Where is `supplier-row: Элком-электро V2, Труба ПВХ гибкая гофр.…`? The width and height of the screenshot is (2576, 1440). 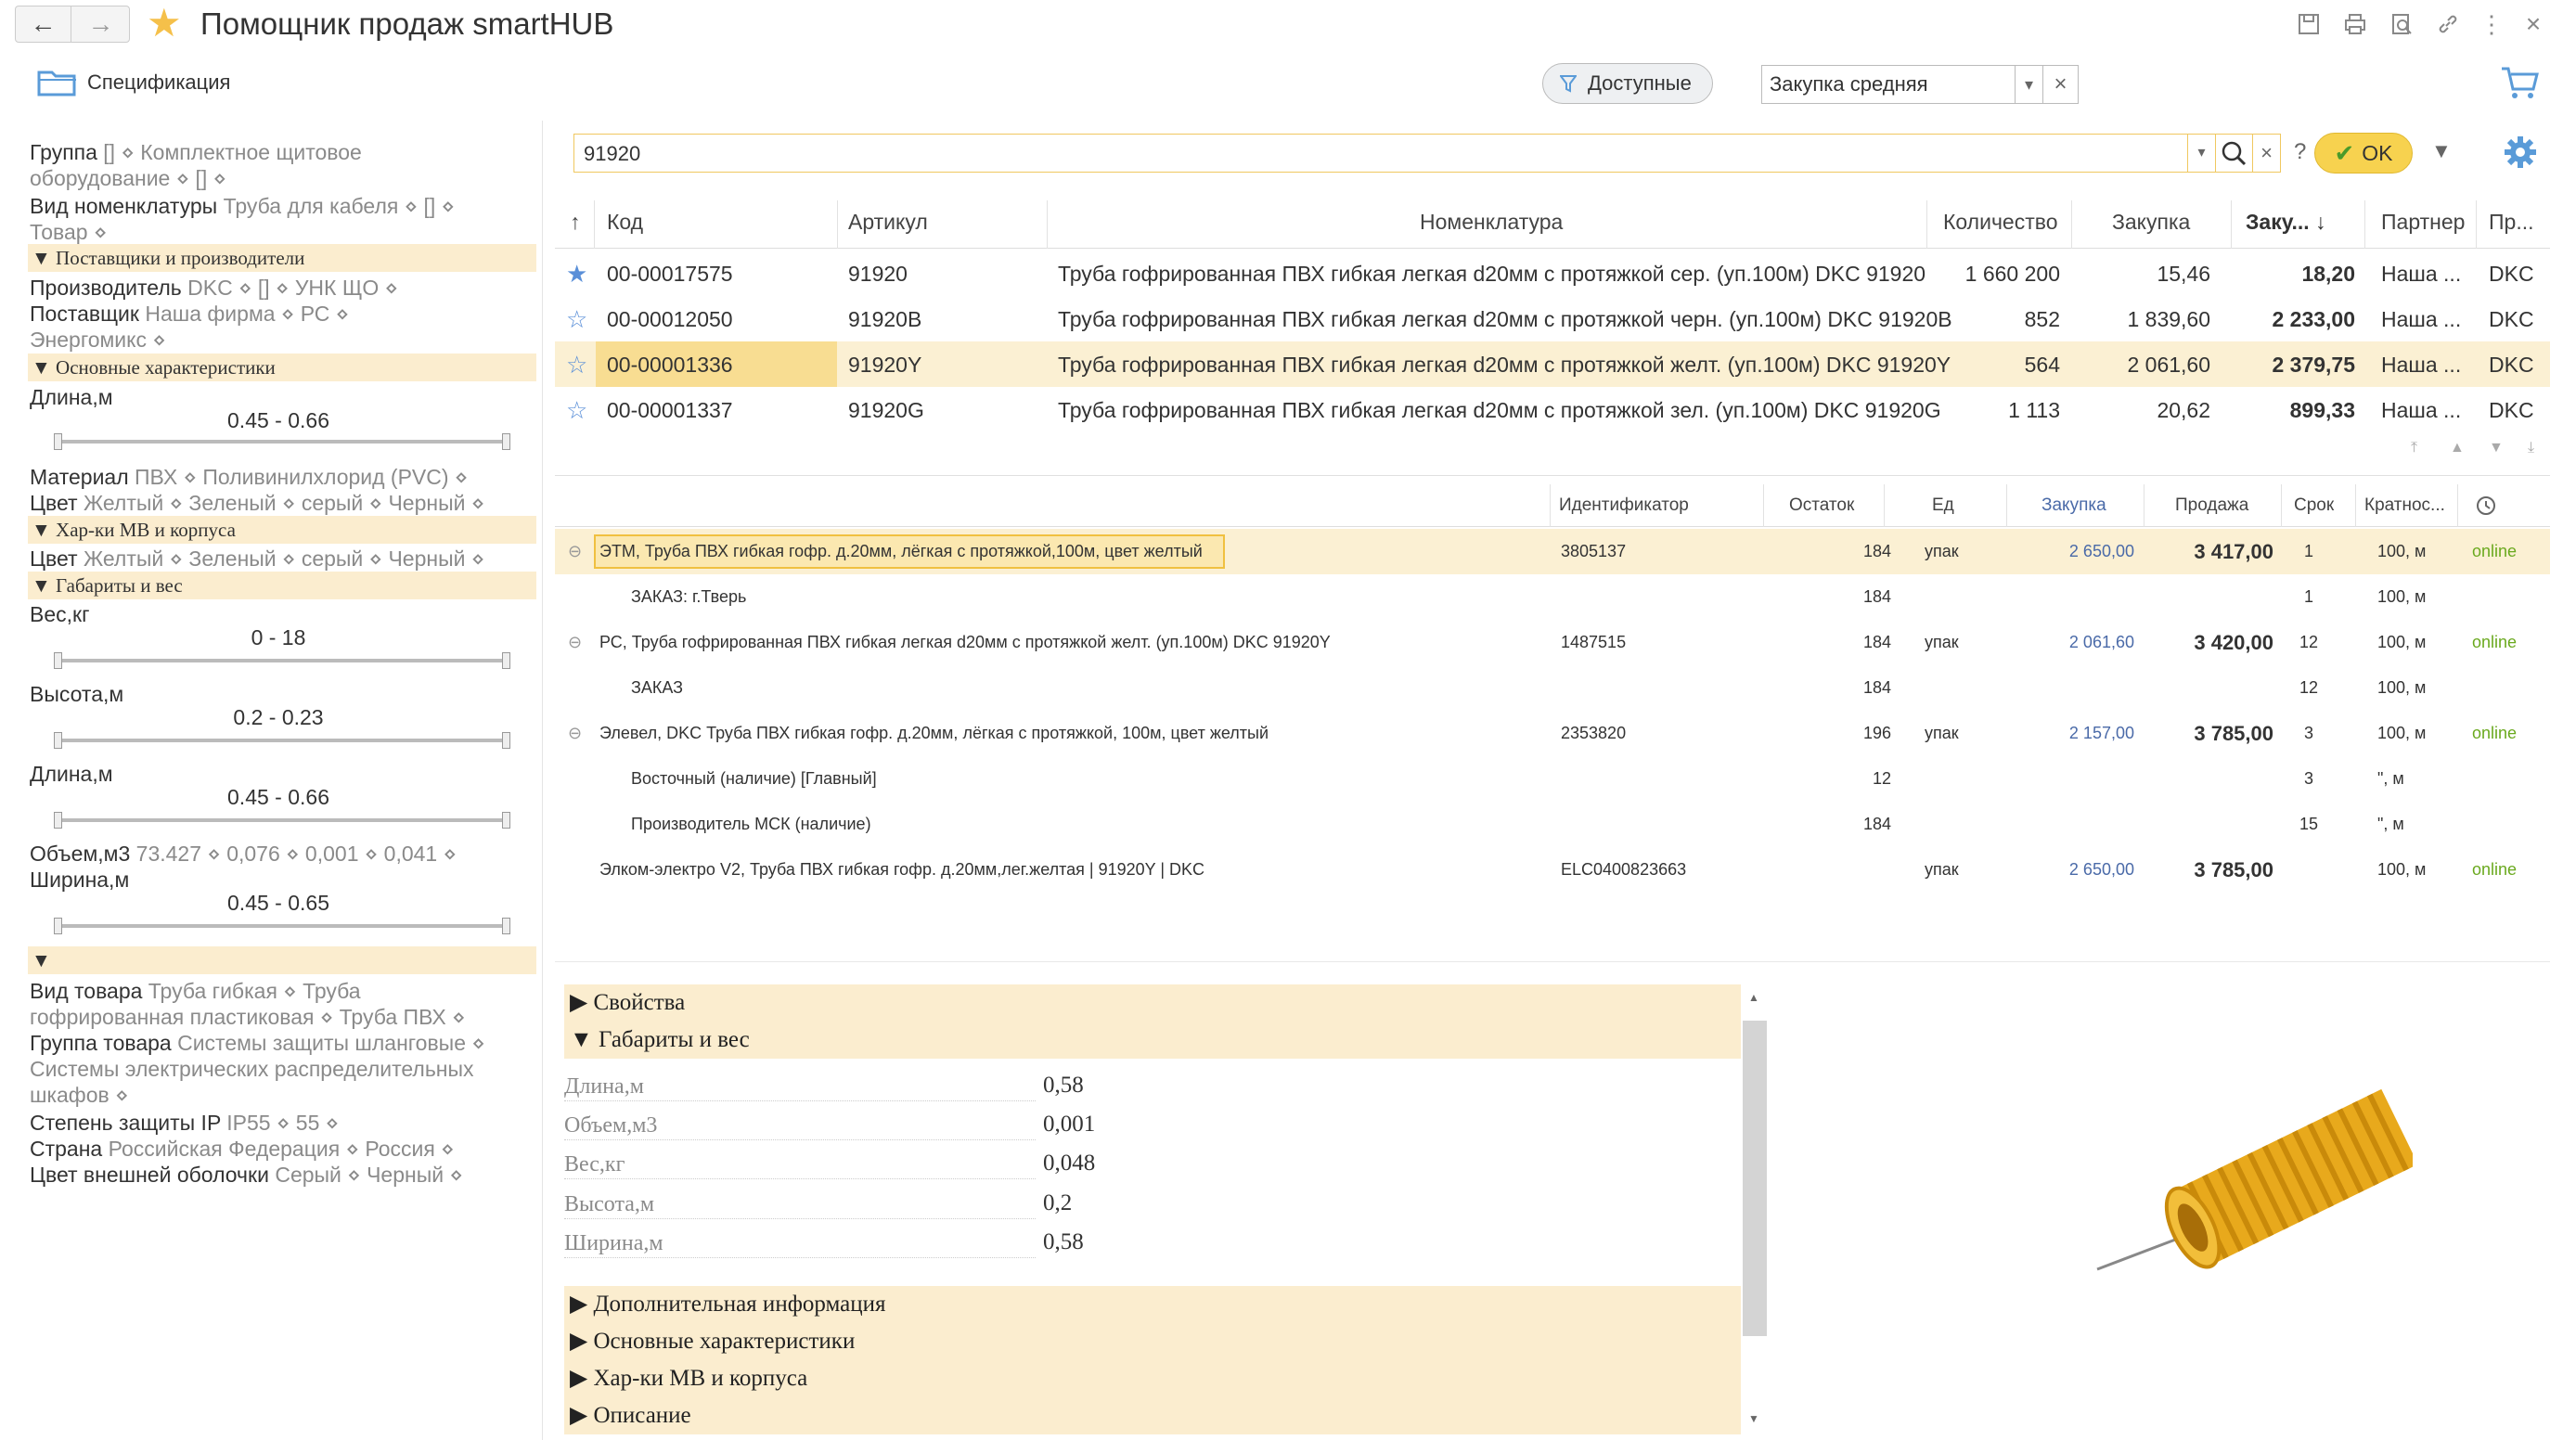 supplier-row: Элком-электро V2, Труба ПВХ гибкая гофр.… is located at coordinates (1552, 870).